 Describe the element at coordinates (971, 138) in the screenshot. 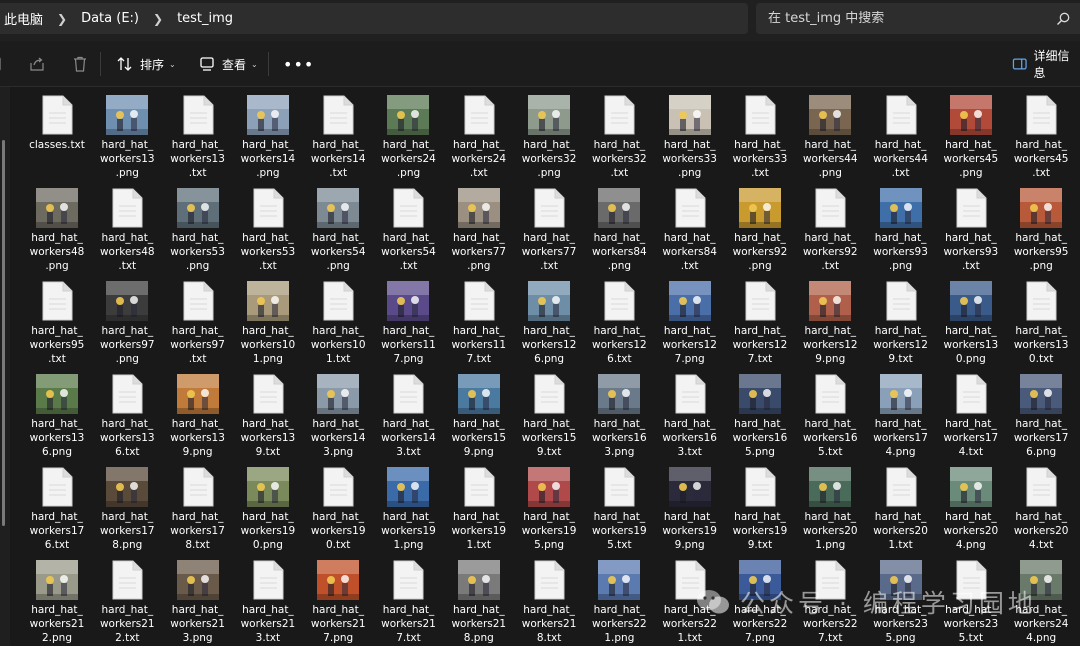

I see `file-item-image: hard_hat_ workers45 .png` at that location.